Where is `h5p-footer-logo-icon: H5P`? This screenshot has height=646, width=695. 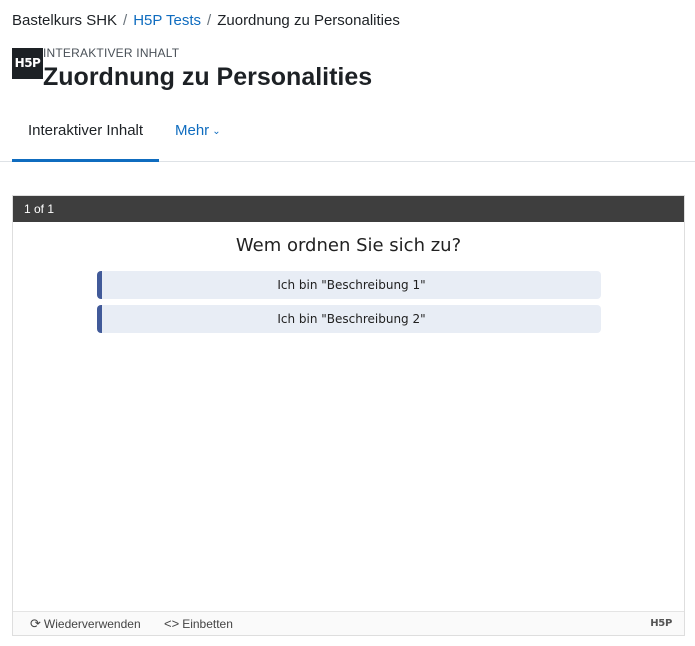
h5p-footer-logo-icon: H5P is located at coordinates (661, 623).